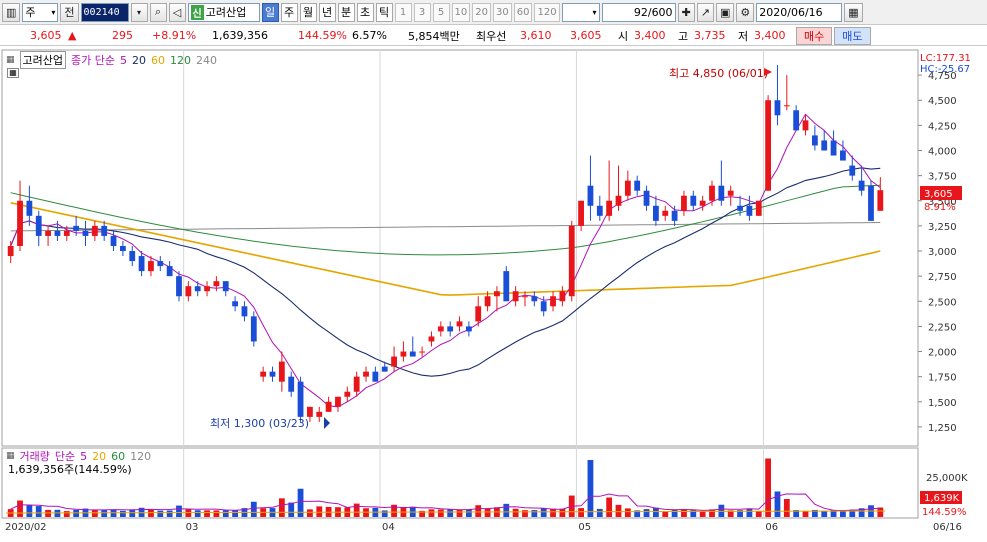 The image size is (987, 542). Describe the element at coordinates (814, 35) in the screenshot. I see `buy-button: 매수` at that location.